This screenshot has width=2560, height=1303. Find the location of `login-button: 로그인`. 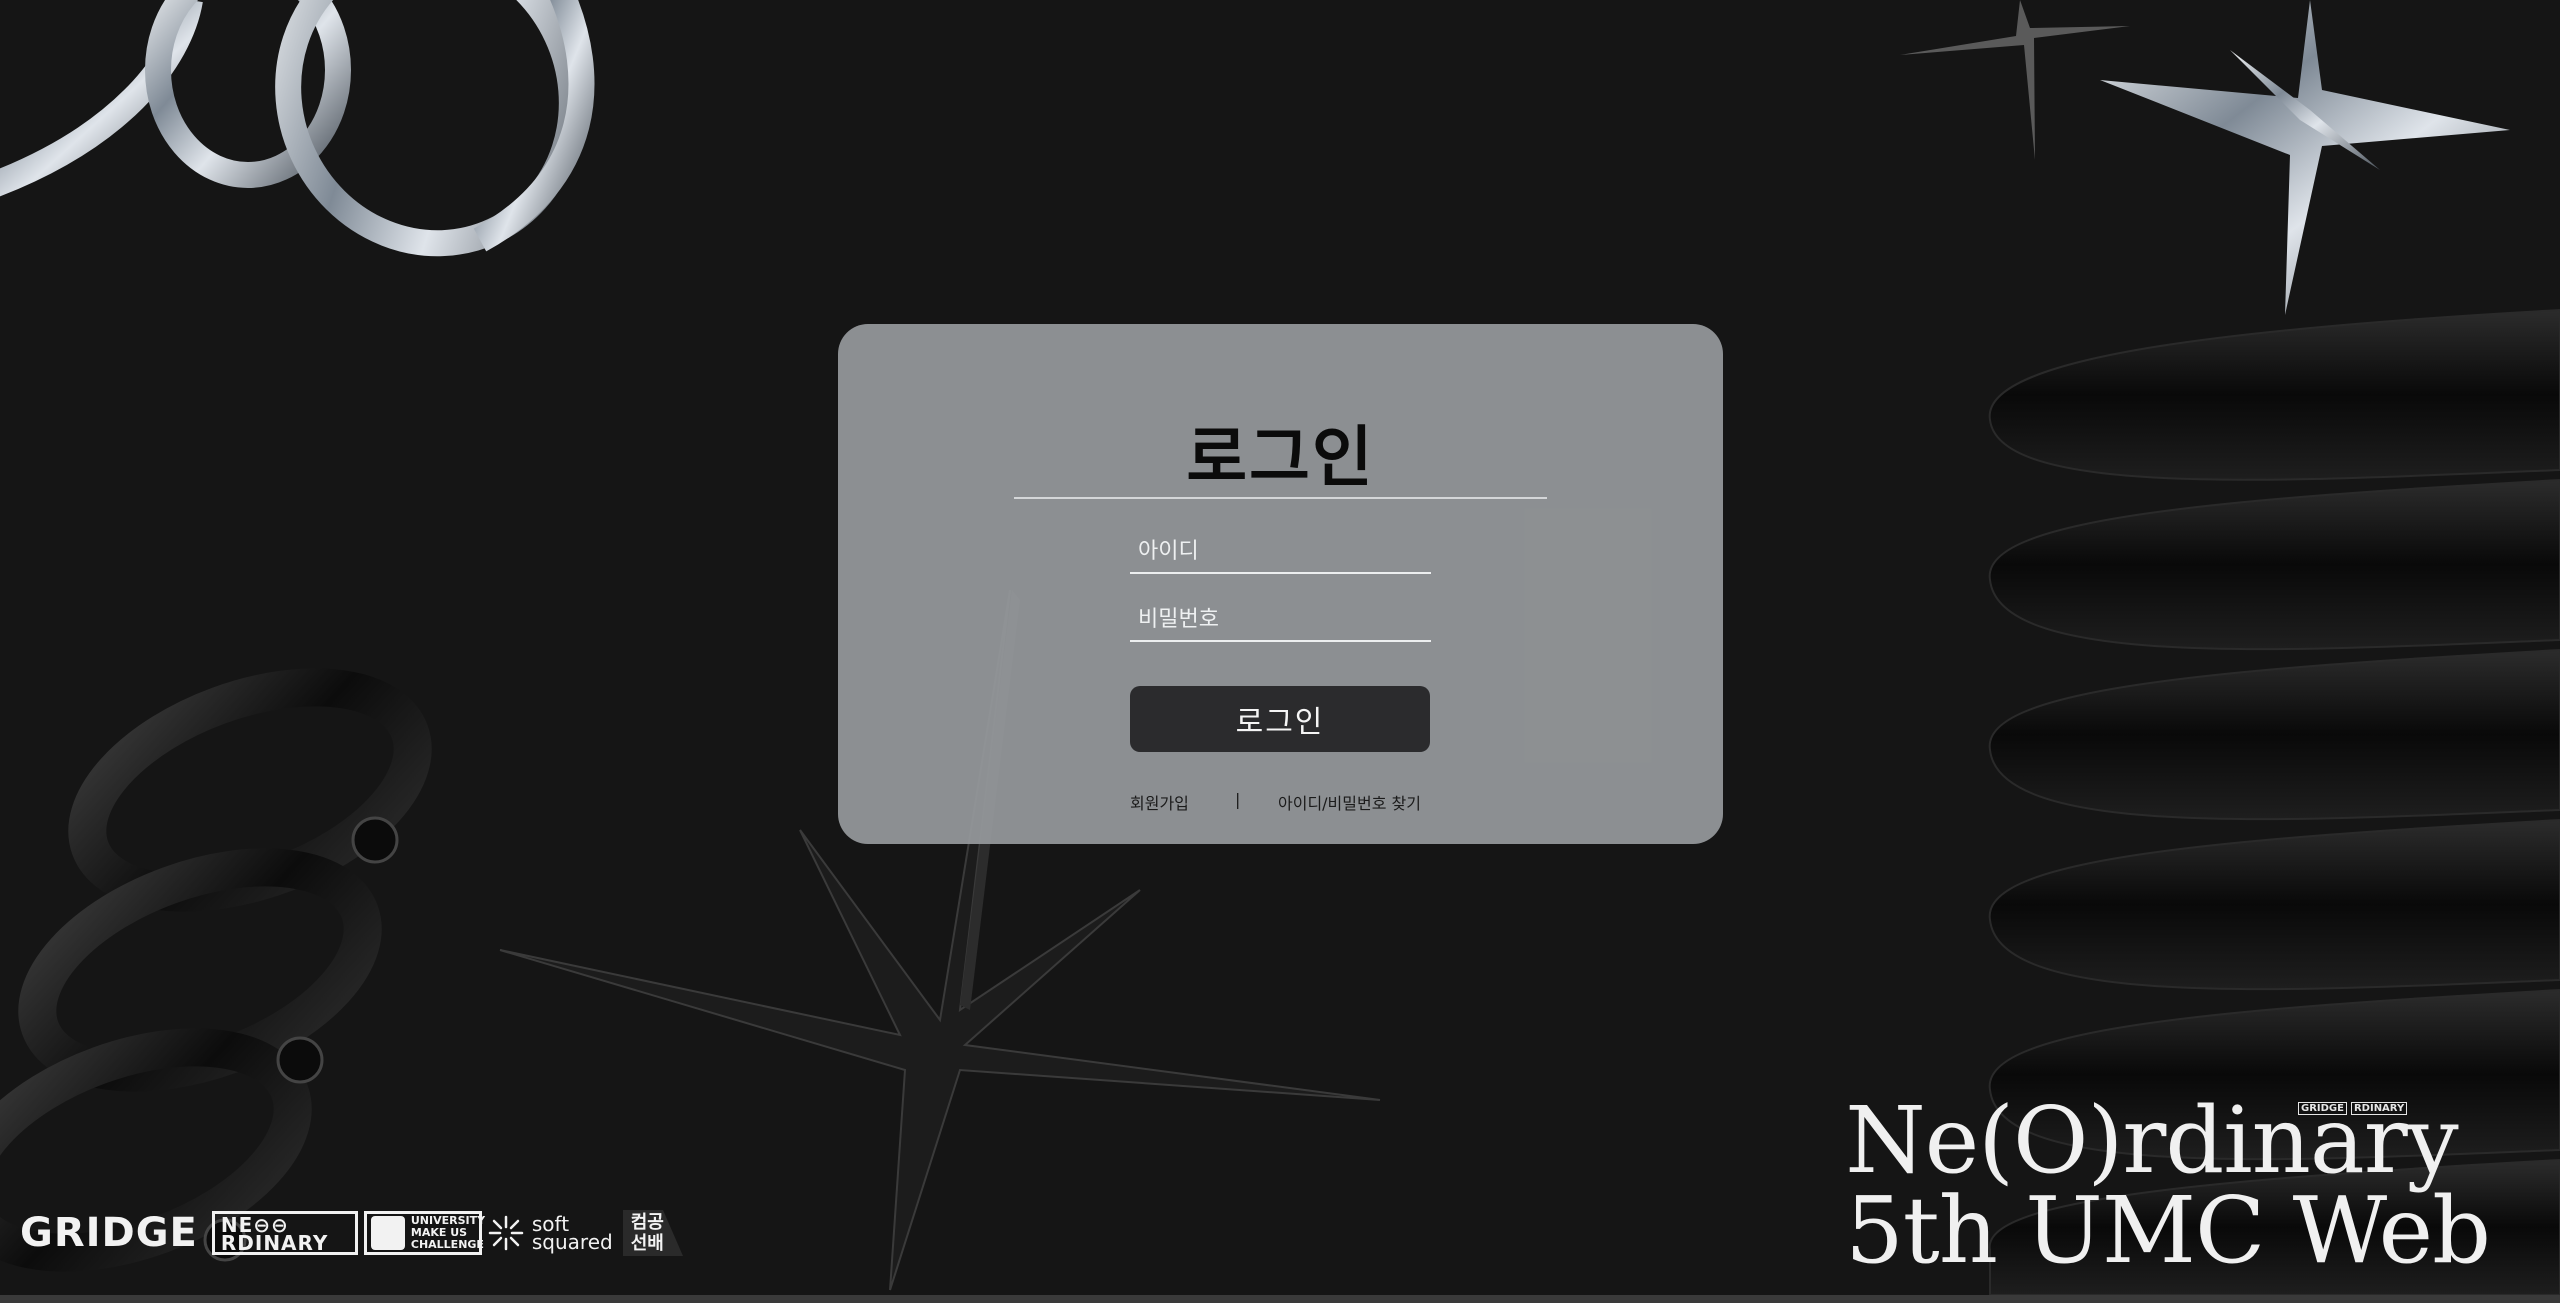

login-button: 로그인 is located at coordinates (1280, 719).